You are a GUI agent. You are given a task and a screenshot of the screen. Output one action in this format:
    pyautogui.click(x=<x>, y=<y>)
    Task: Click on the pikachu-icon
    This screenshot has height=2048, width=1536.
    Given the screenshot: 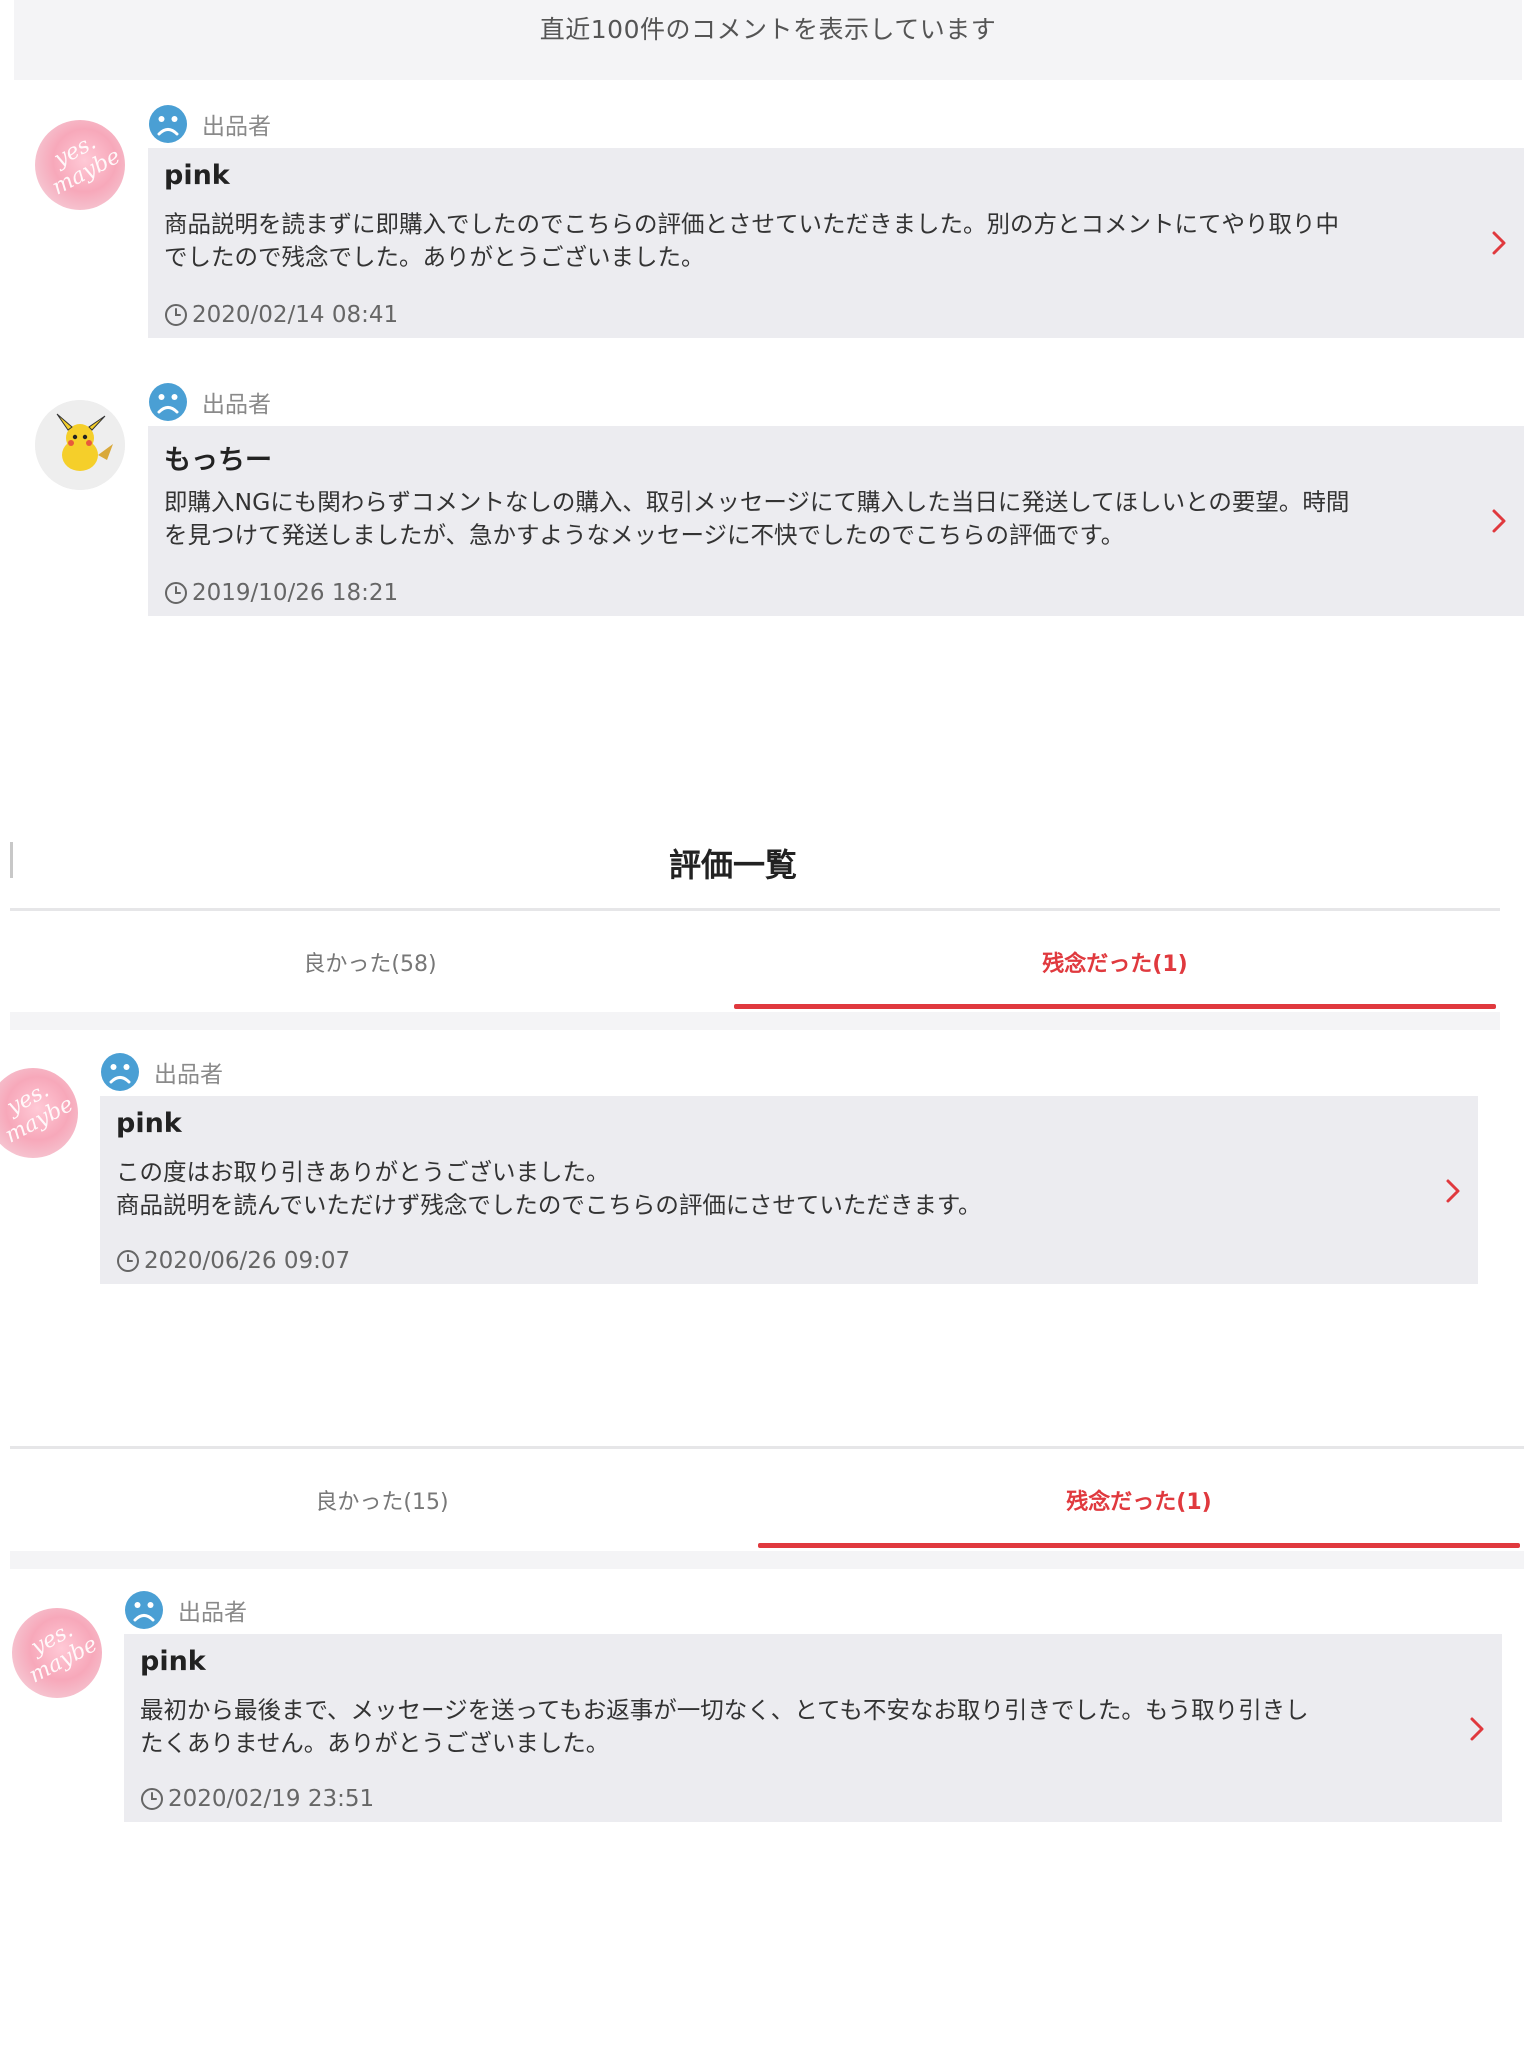 What is the action you would take?
    pyautogui.click(x=80, y=445)
    